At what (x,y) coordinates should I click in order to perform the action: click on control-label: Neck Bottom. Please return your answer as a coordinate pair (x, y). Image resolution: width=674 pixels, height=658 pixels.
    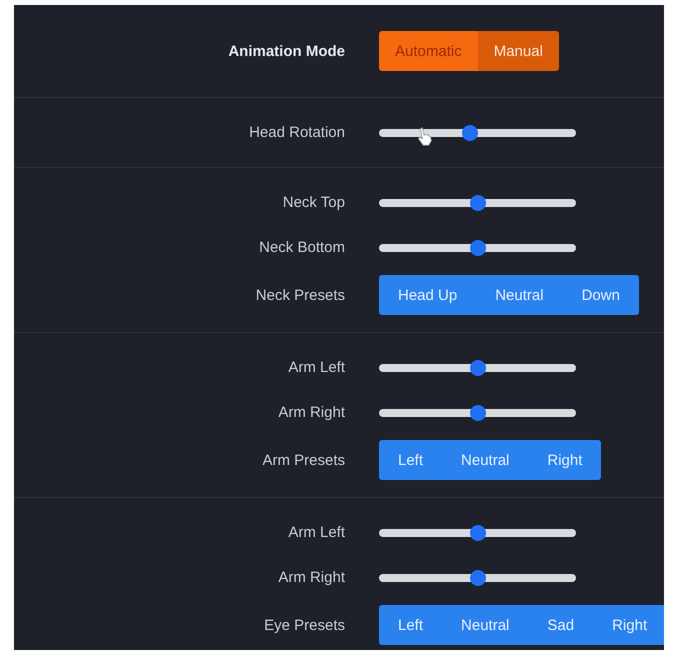
    Looking at the image, I should click on (301, 247).